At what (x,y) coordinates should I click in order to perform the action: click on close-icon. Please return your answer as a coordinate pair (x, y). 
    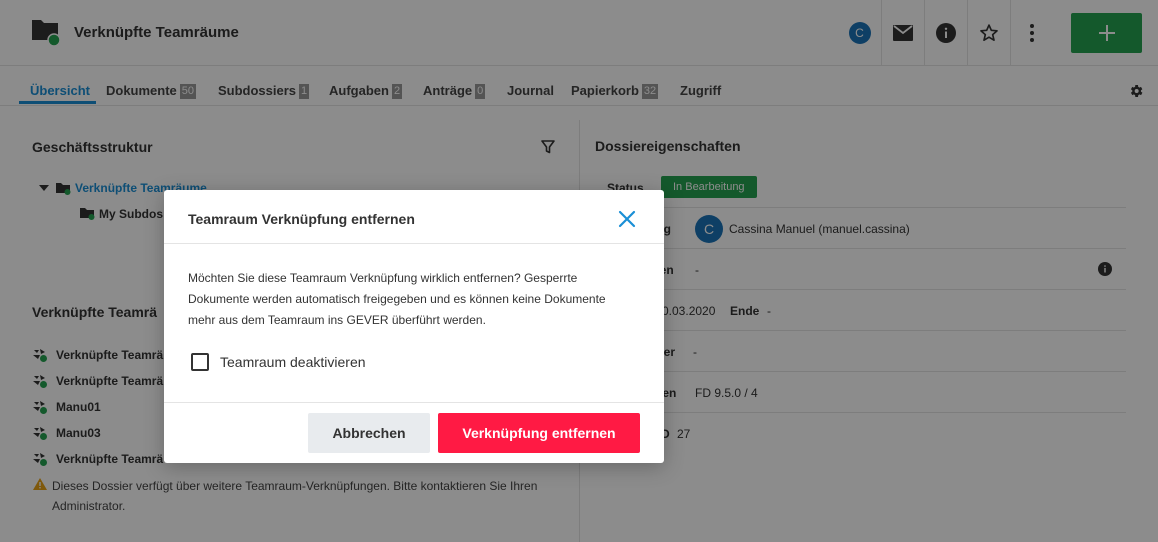
    Looking at the image, I should click on (627, 219).